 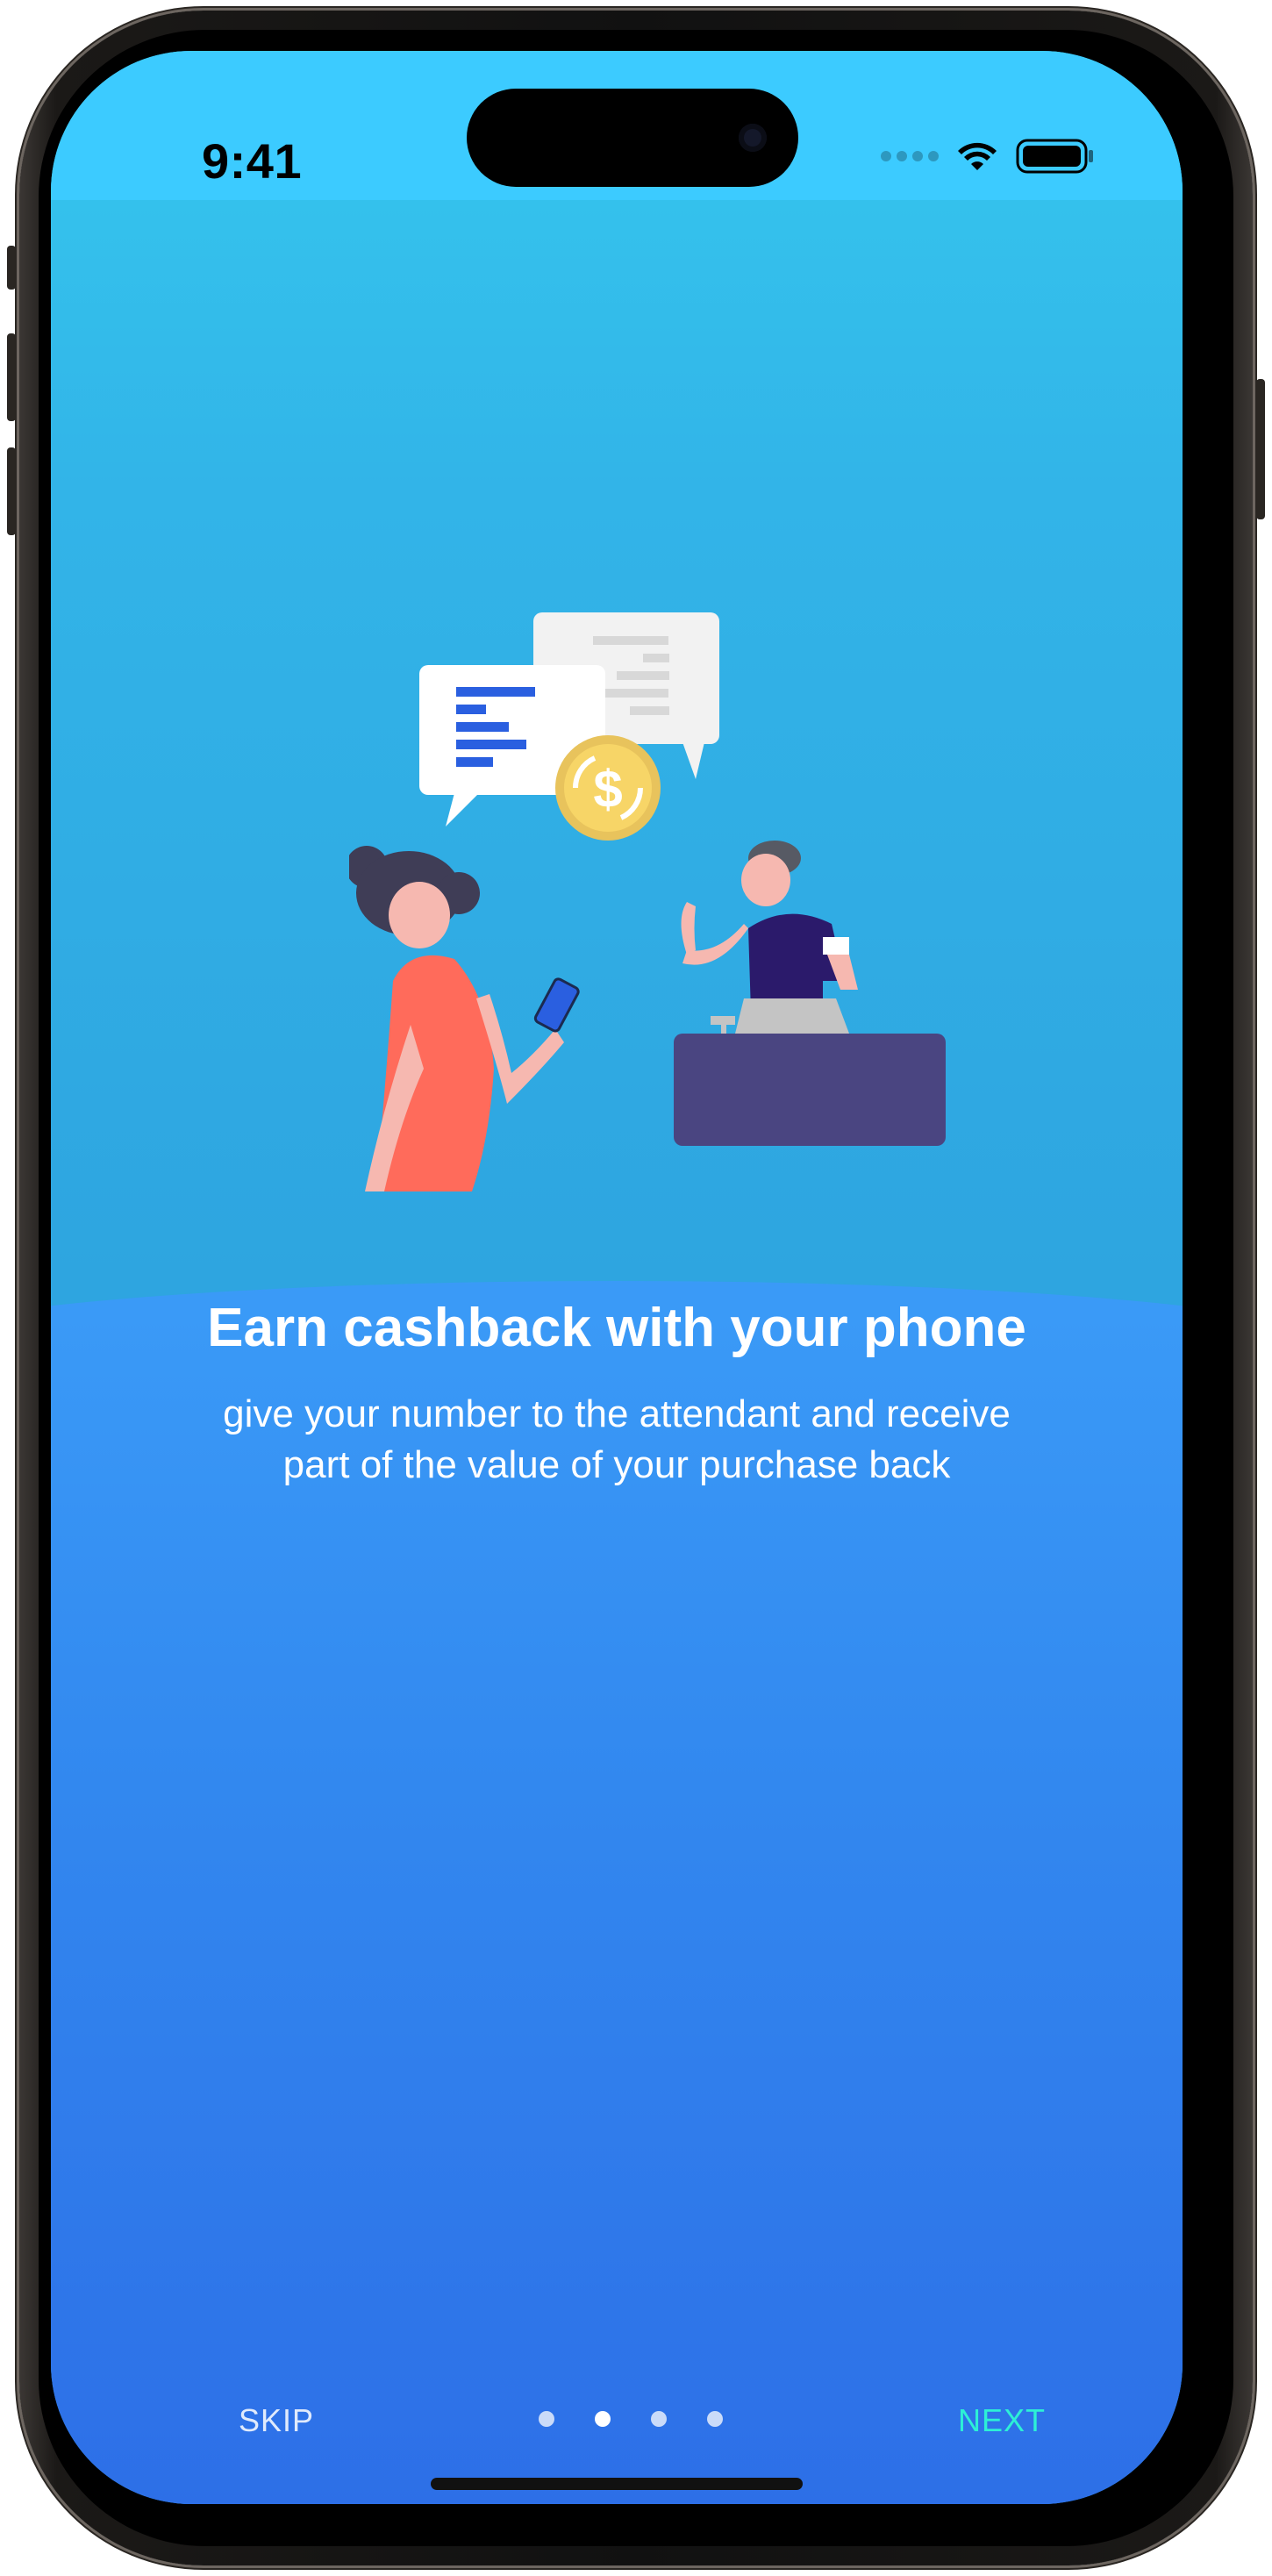 What do you see at coordinates (252, 161) in the screenshot?
I see `status-time: 9:41` at bounding box center [252, 161].